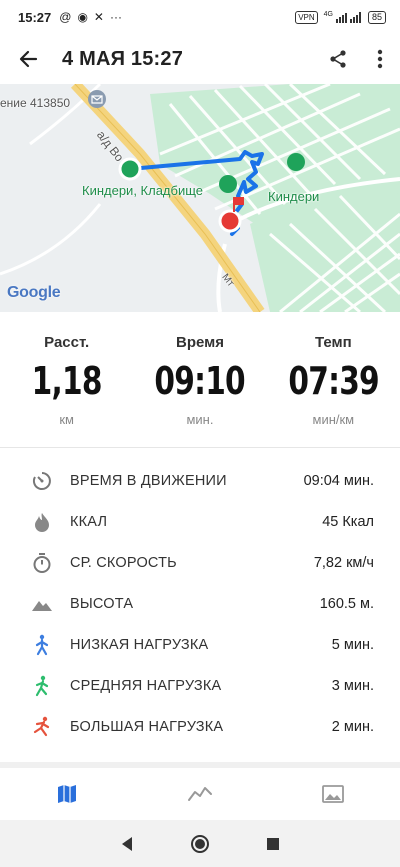 The image size is (400, 867). What do you see at coordinates (90, 17) in the screenshot?
I see `notification-icons: @ ◉ ✕ ···` at bounding box center [90, 17].